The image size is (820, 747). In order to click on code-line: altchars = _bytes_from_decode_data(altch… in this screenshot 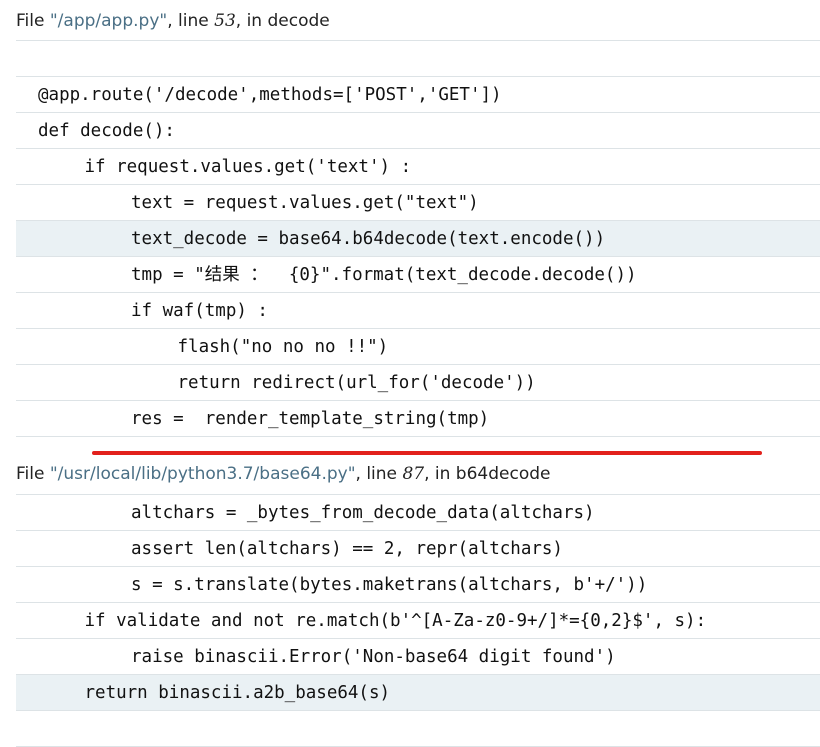, I will do `click(418, 513)`.